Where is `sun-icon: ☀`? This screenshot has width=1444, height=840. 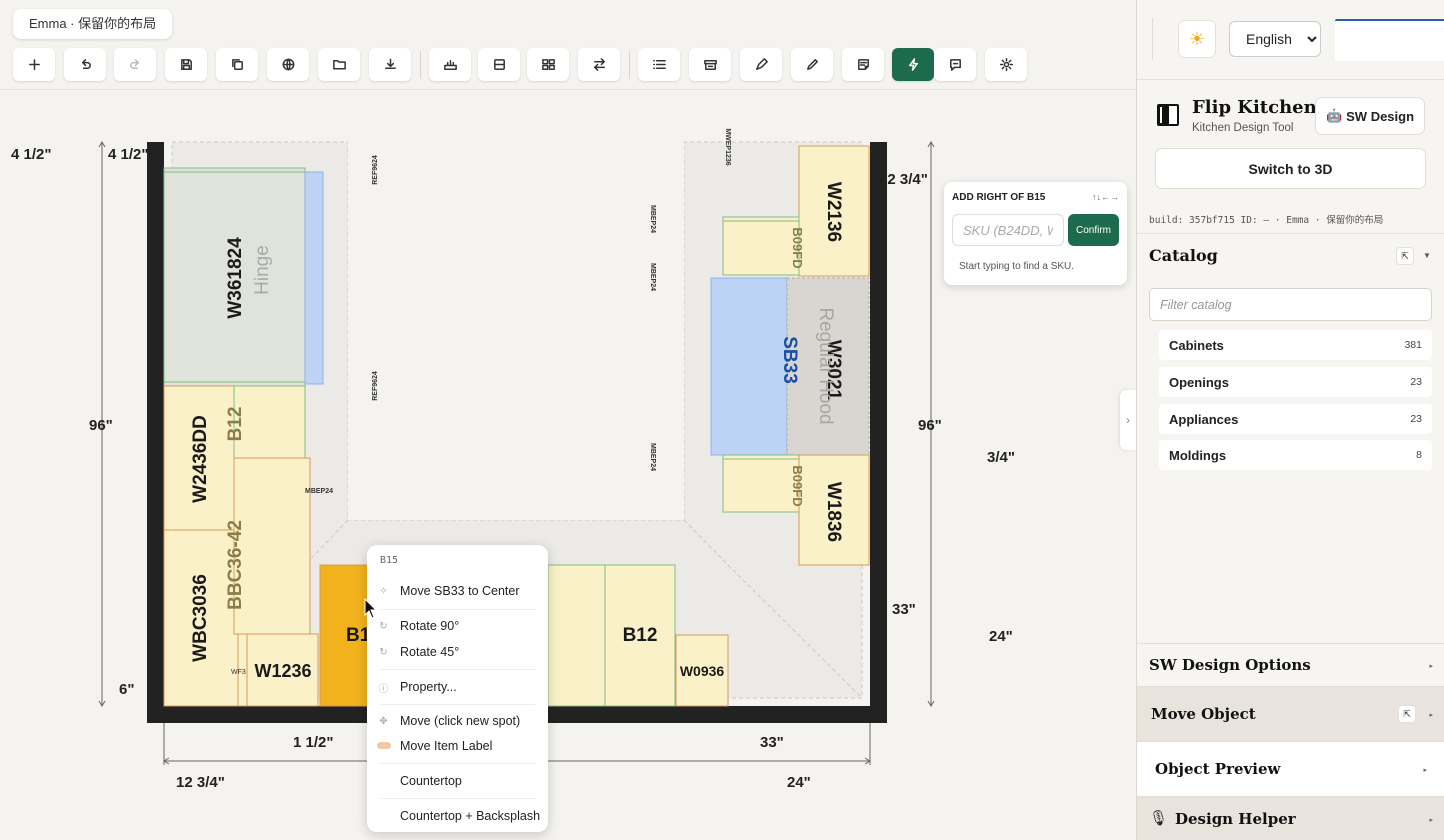 sun-icon: ☀ is located at coordinates (1197, 38).